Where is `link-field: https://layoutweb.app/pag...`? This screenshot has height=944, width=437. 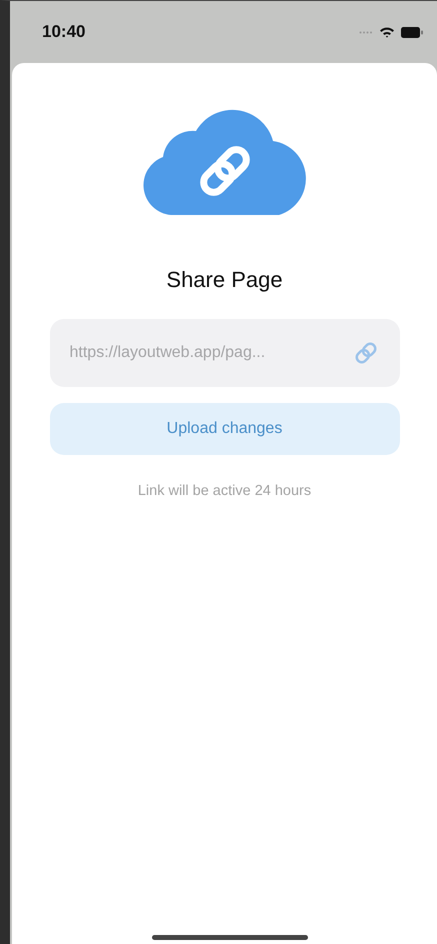
link-field: https://layoutweb.app/pag... is located at coordinates (225, 353).